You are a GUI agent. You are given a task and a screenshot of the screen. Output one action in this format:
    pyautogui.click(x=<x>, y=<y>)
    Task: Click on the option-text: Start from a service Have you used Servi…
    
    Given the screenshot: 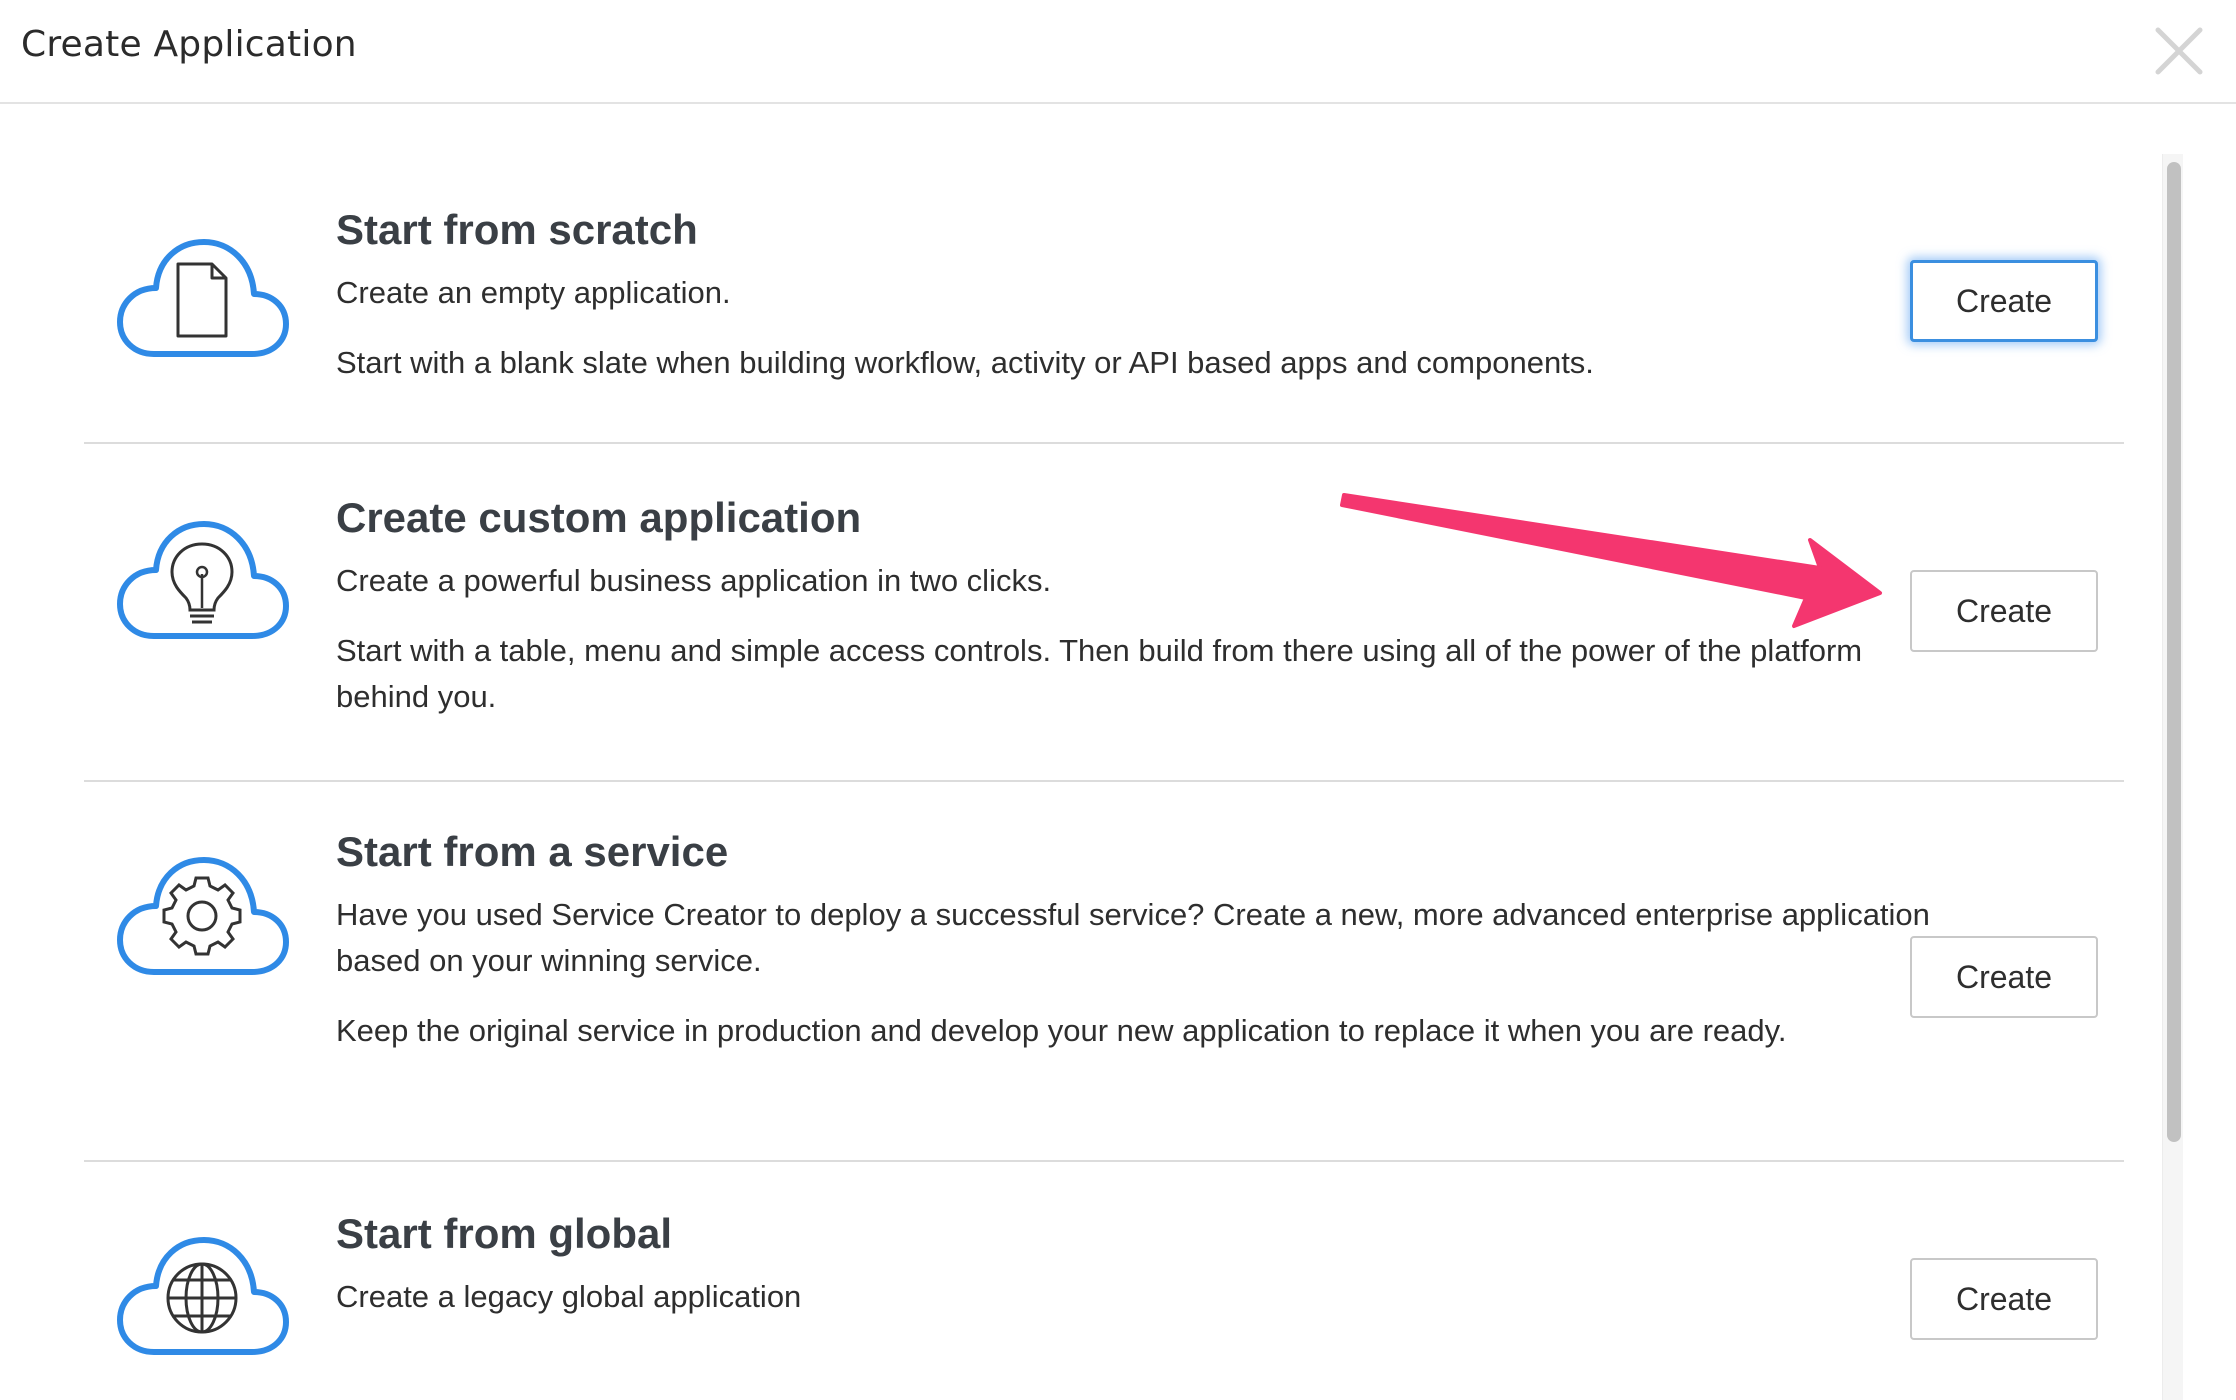 What is the action you would take?
    pyautogui.click(x=1146, y=940)
    